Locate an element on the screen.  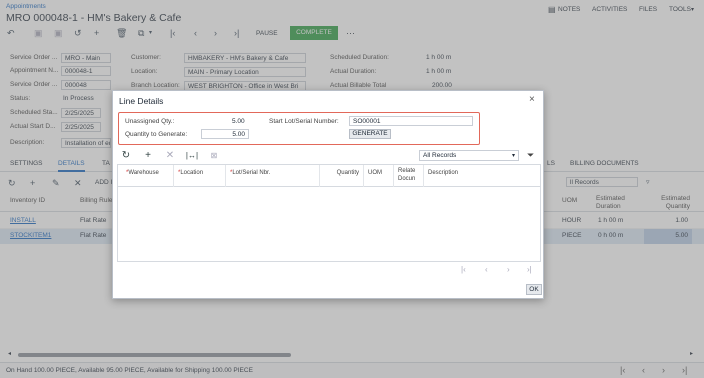
col-lot-serial: *Lot/Serial Nbr. is located at coordinates (273, 176).